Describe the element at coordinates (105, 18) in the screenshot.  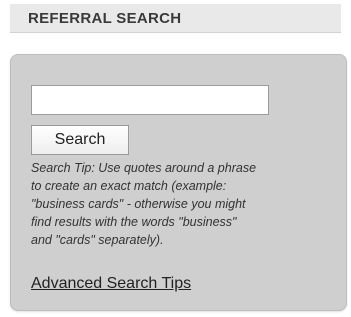
I see `section-title: REFERRAL SEARCH` at that location.